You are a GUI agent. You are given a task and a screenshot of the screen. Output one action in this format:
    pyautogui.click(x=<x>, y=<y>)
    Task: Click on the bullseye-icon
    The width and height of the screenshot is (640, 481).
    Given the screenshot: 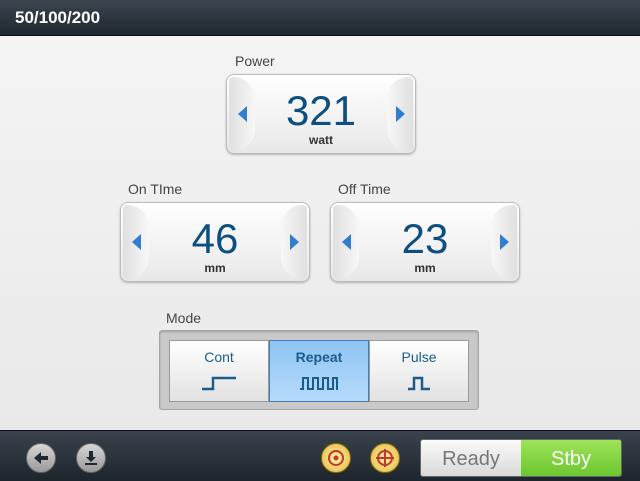 What is the action you would take?
    pyautogui.click(x=336, y=458)
    